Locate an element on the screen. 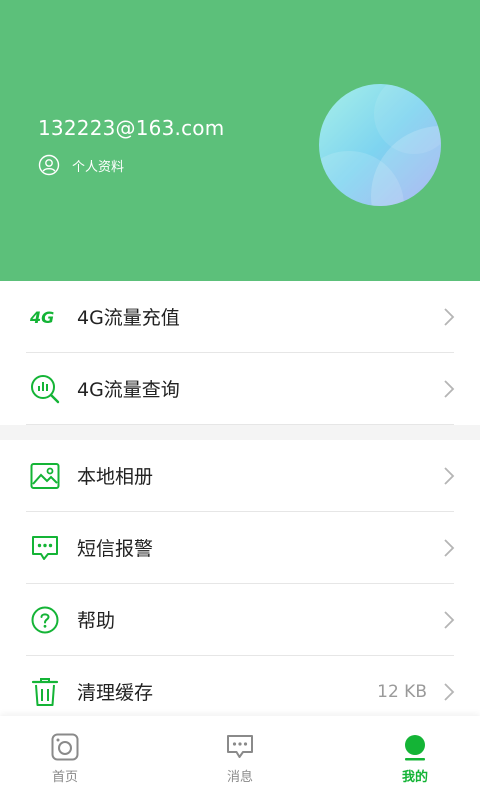 This screenshot has height=800, width=480. tab-home: 首页 is located at coordinates (65, 758).